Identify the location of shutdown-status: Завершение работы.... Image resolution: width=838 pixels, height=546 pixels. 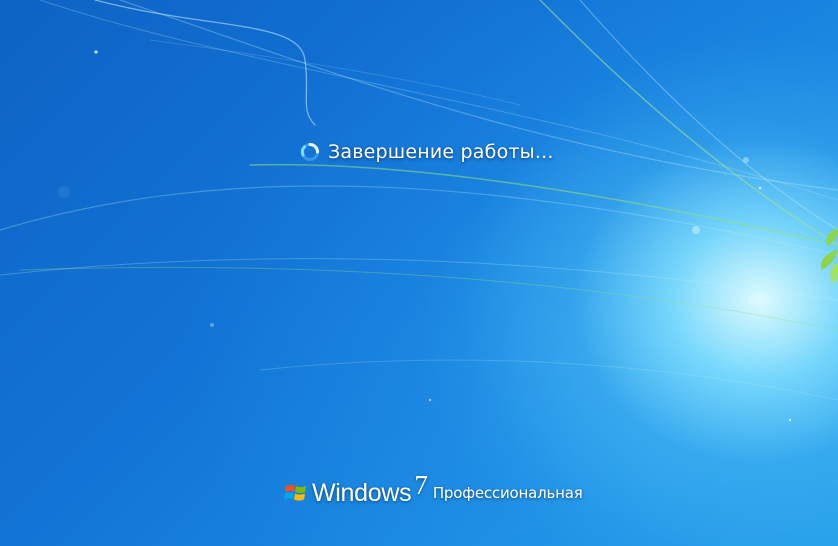
(427, 152).